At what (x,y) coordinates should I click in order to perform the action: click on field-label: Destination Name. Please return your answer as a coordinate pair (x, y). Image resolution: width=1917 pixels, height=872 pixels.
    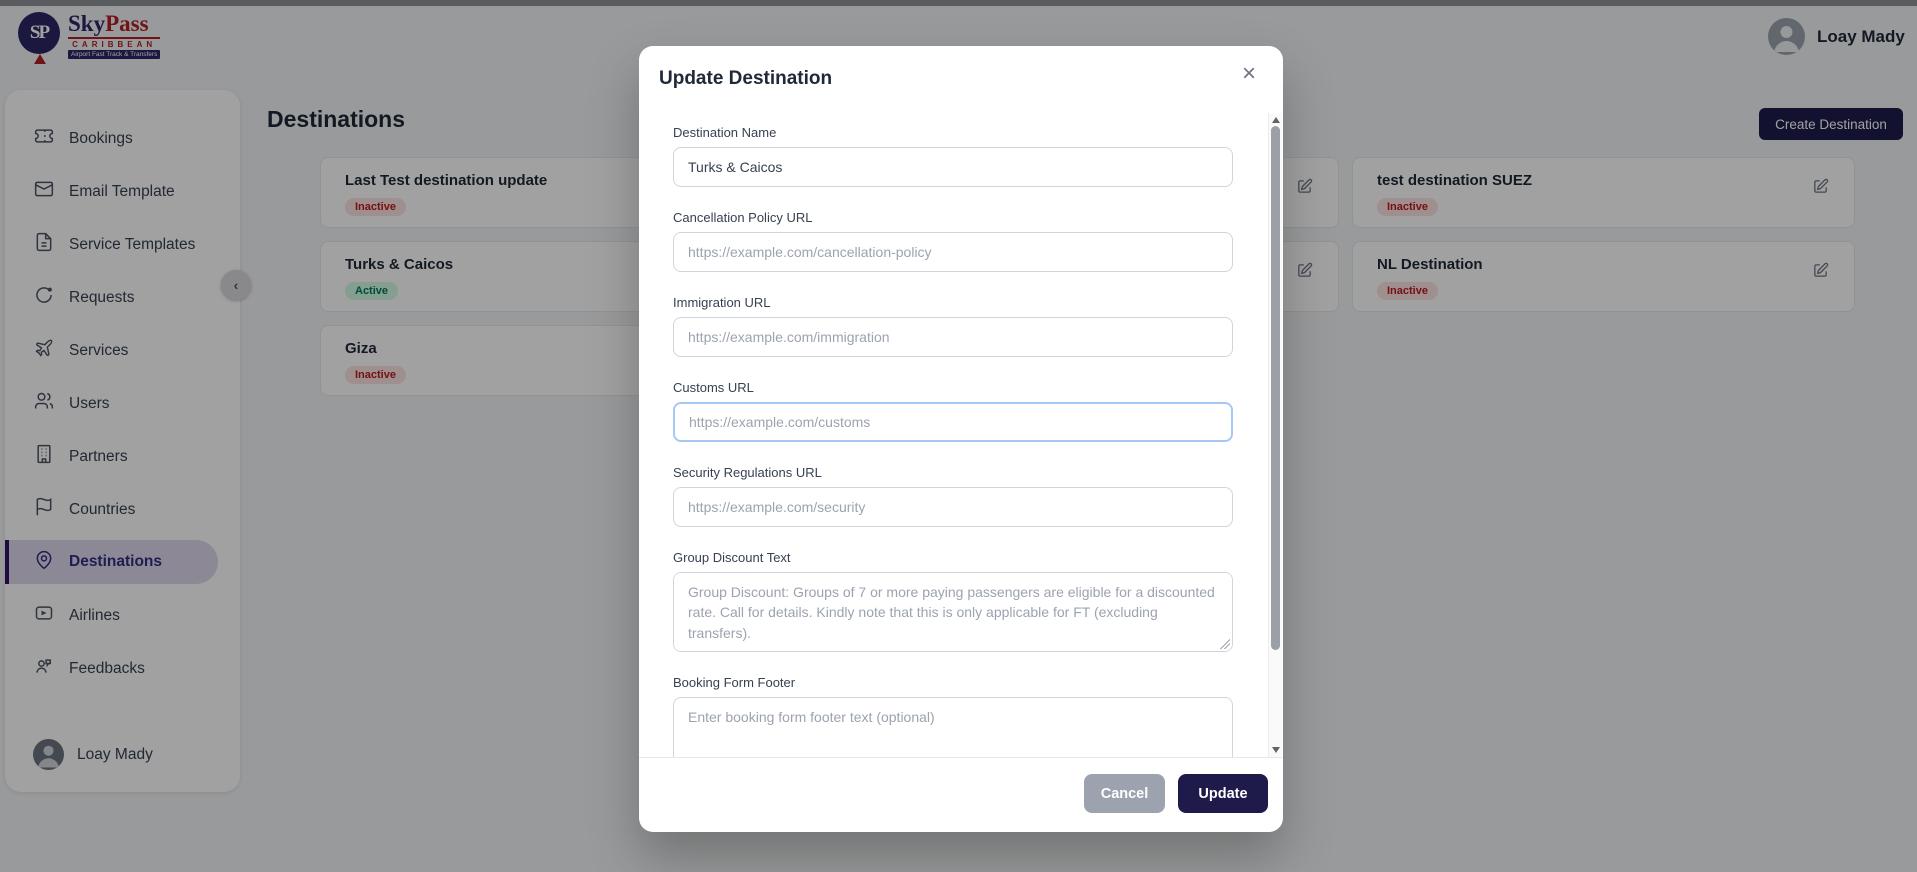
    Looking at the image, I should click on (725, 132).